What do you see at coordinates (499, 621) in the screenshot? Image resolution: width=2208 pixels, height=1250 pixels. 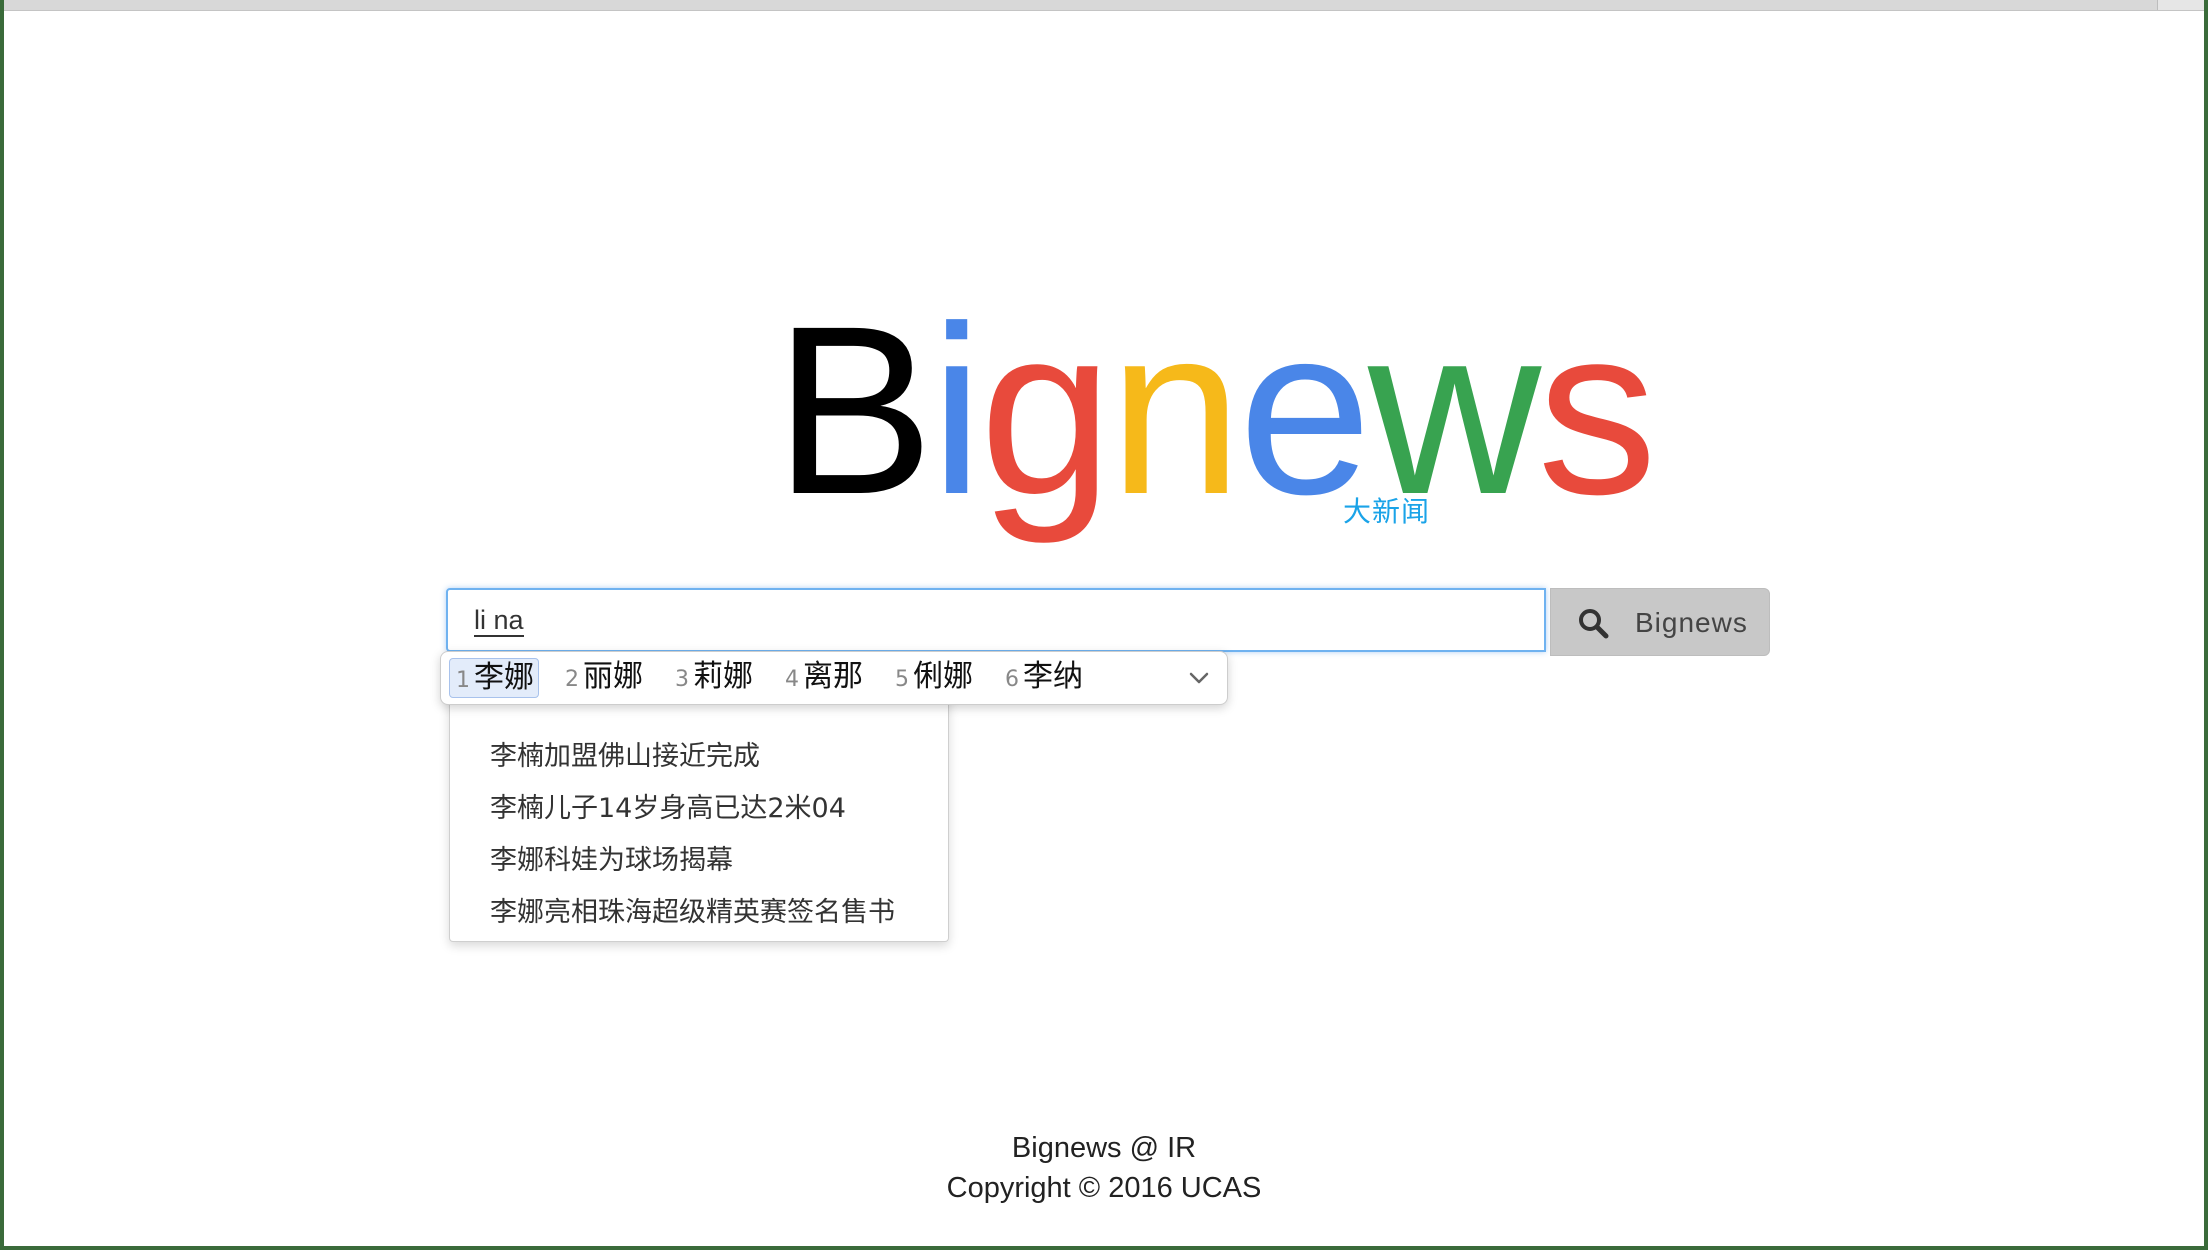 I see `search-input-value: li na` at bounding box center [499, 621].